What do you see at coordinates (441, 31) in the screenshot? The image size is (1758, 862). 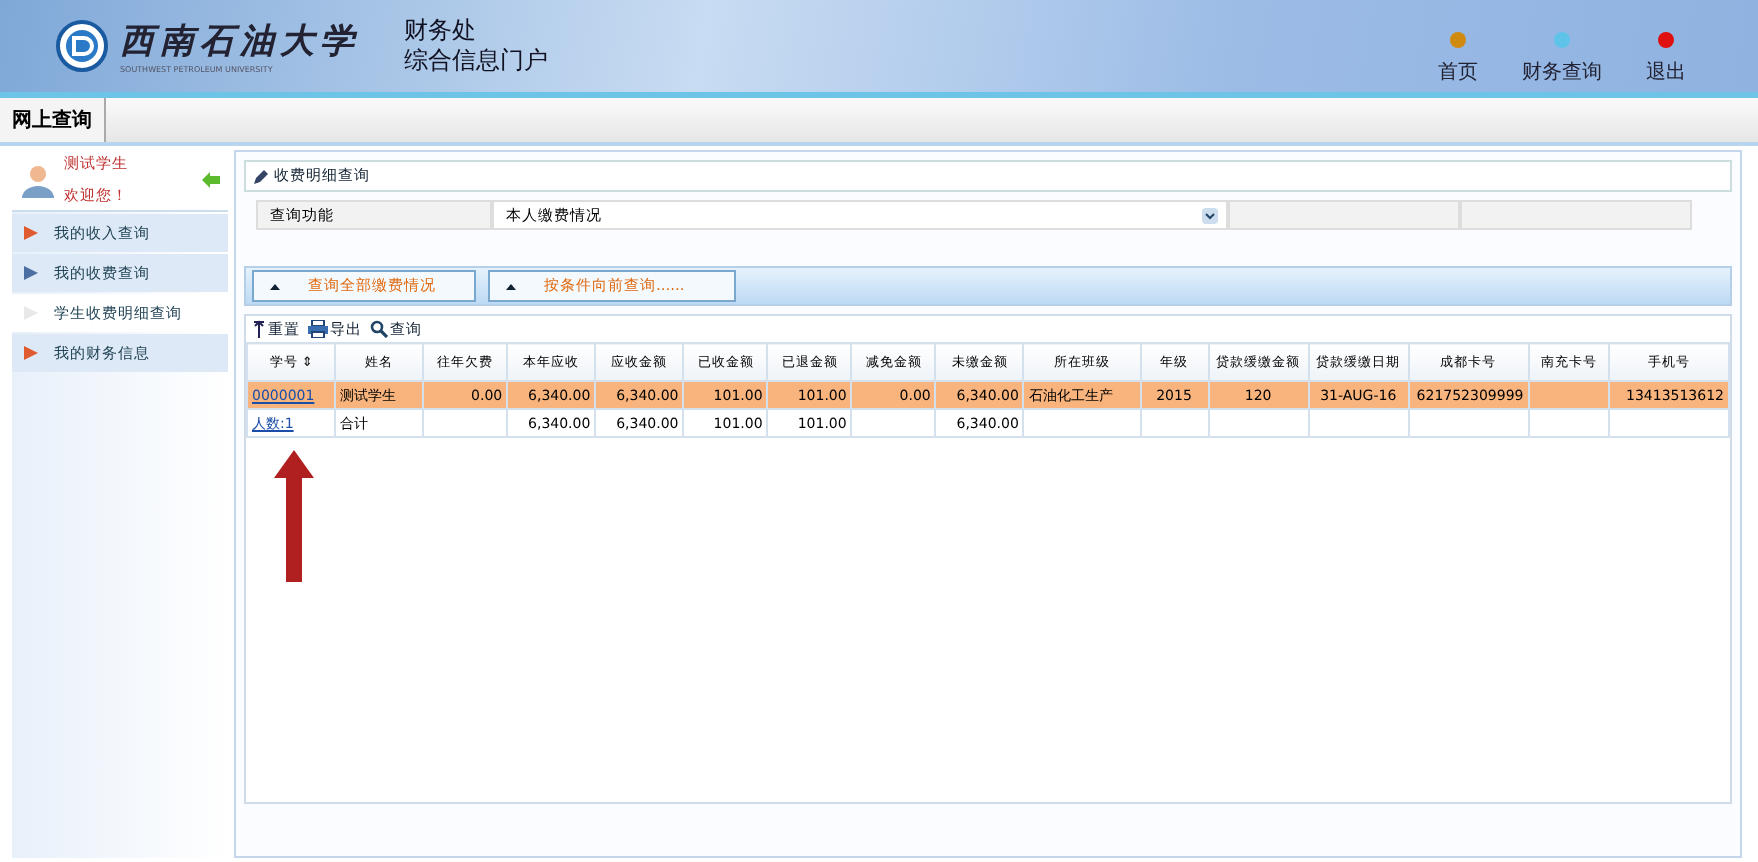 I see `portal-title: 财务处` at bounding box center [441, 31].